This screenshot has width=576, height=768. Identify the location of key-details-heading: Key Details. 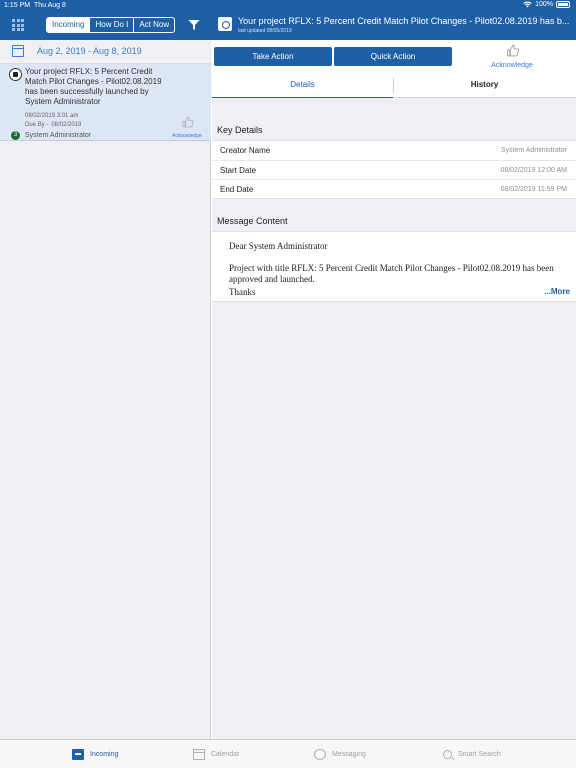
(240, 130).